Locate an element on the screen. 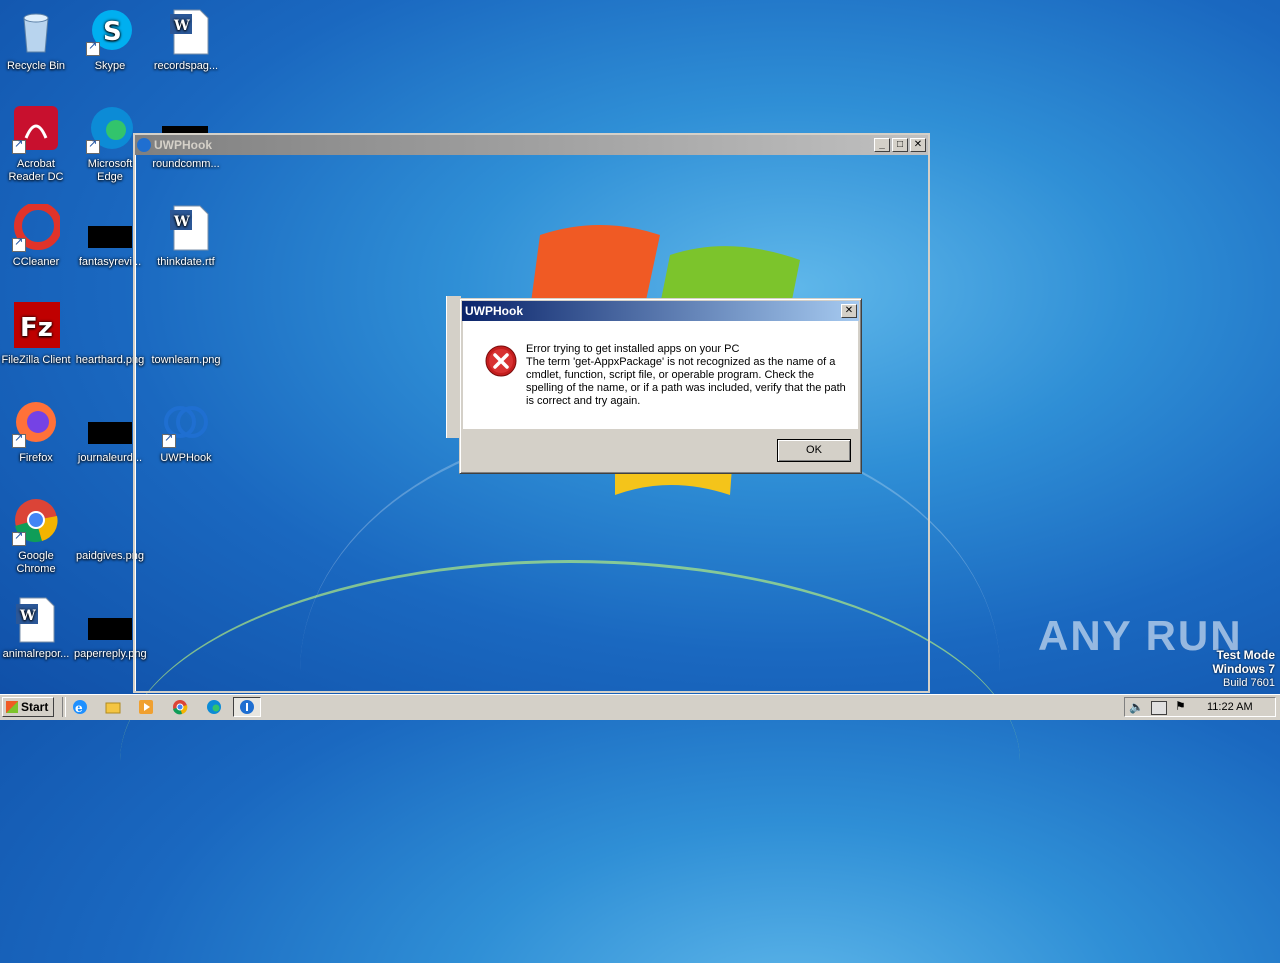 The width and height of the screenshot is (1280, 963). uwphook-taskbar-button is located at coordinates (247, 707).